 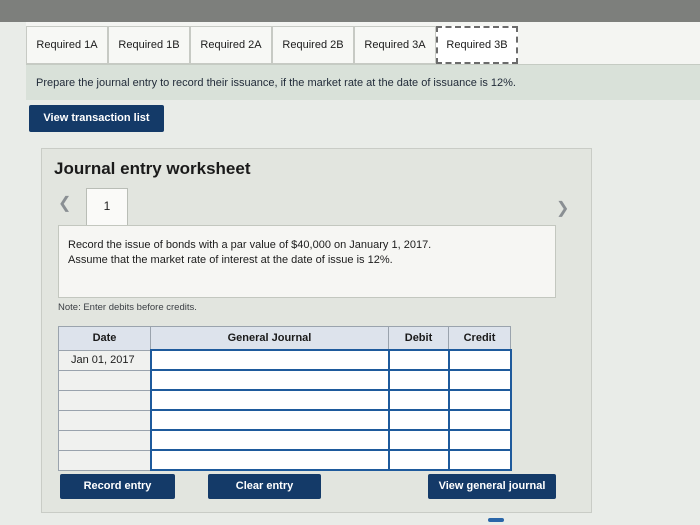 I want to click on view-transaction-list-button: View transaction list, so click(x=96, y=118).